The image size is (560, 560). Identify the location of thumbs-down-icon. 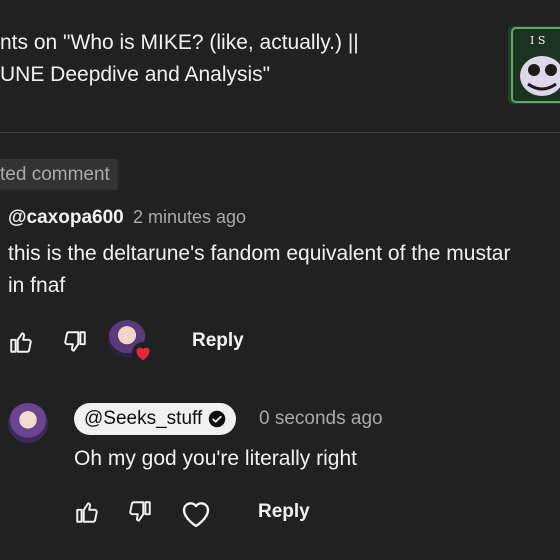
(75, 342).